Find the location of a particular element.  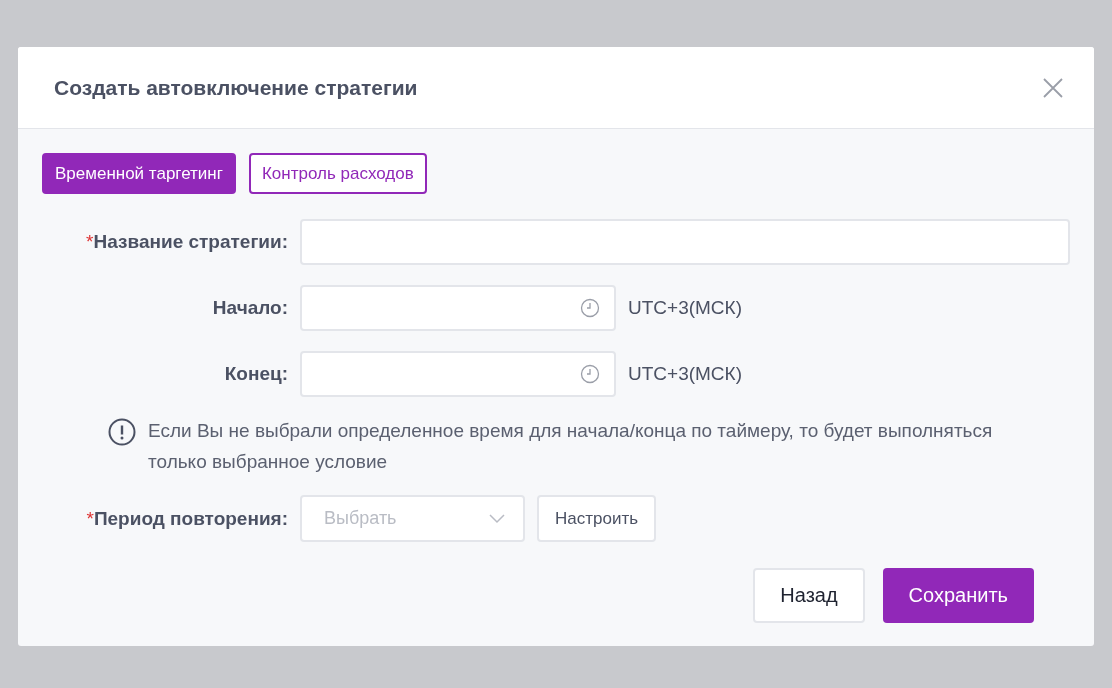

close-button is located at coordinates (1053, 87).